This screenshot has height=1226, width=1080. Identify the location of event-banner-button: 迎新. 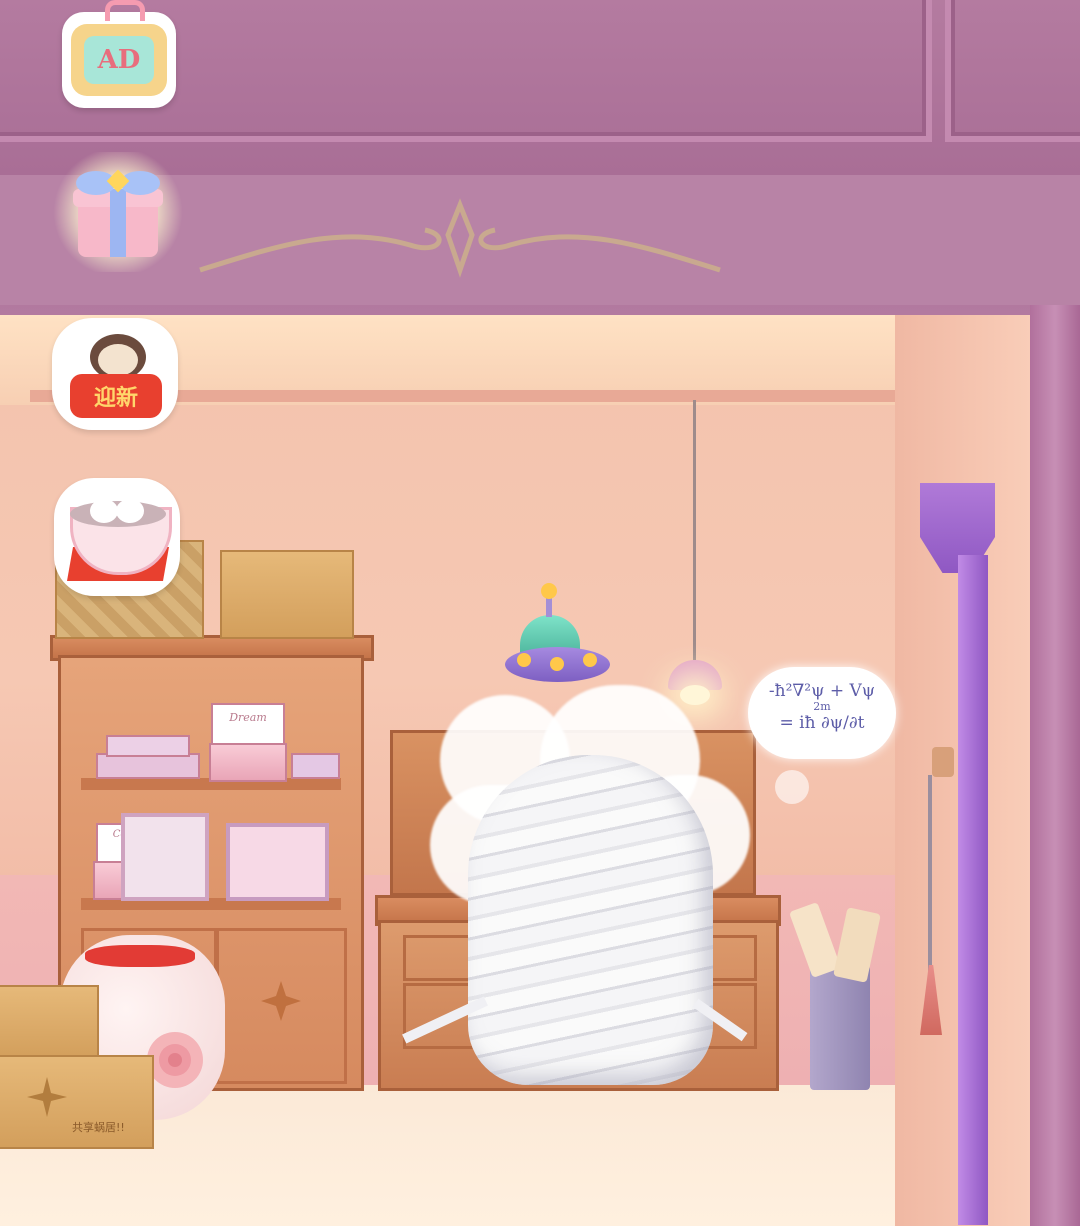
(115, 374).